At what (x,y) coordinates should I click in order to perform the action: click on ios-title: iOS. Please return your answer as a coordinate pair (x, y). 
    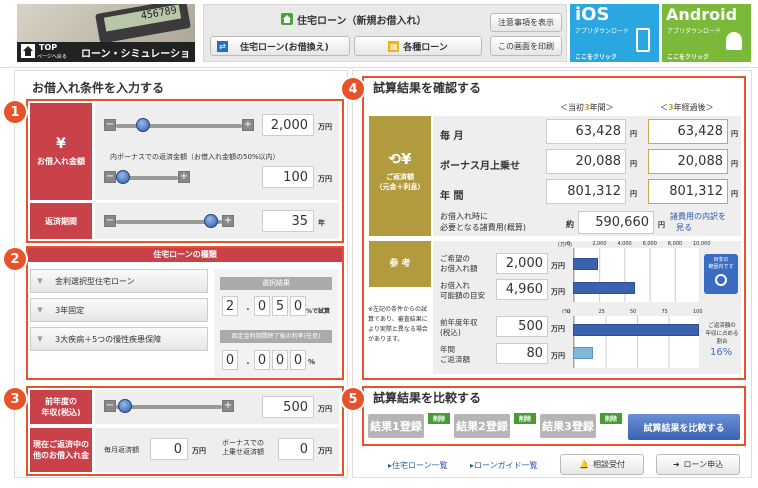
    Looking at the image, I should click on (592, 14).